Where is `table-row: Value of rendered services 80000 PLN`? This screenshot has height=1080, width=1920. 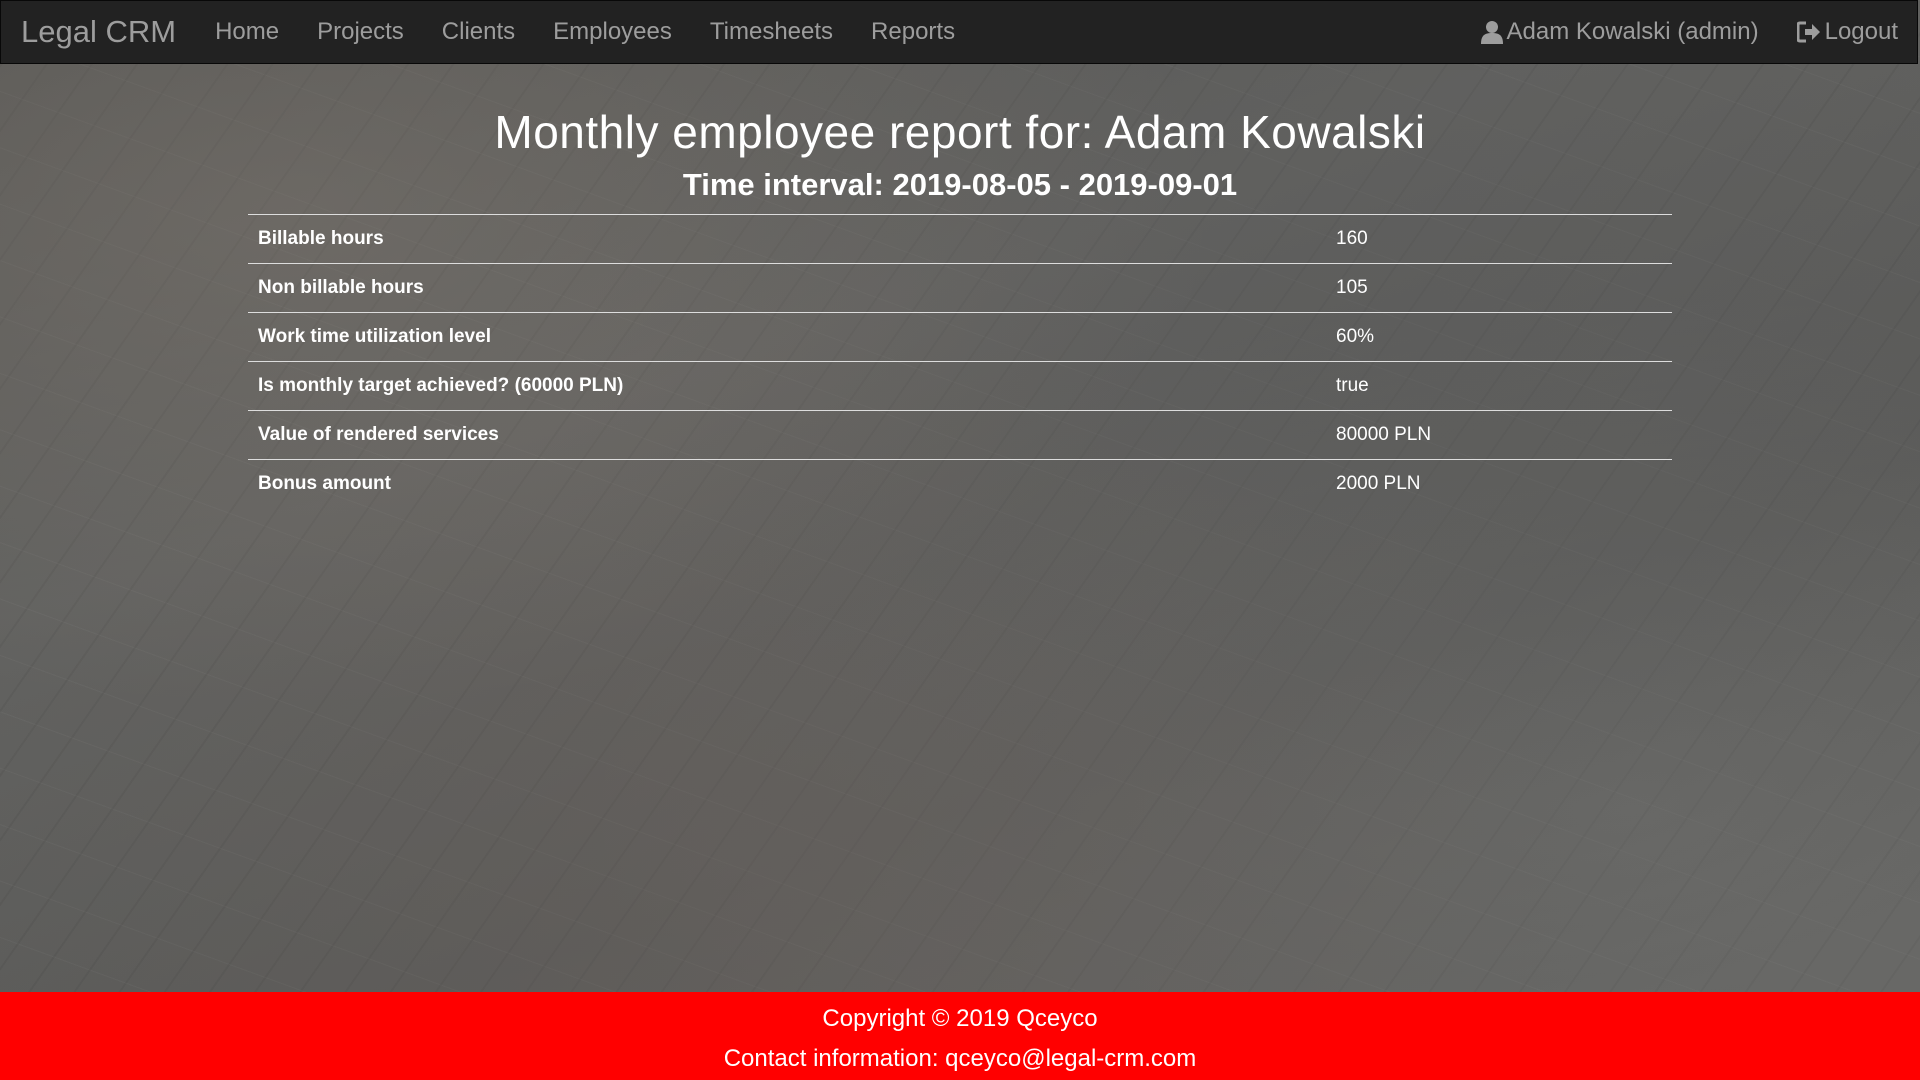 table-row: Value of rendered services 80000 PLN is located at coordinates (960, 435).